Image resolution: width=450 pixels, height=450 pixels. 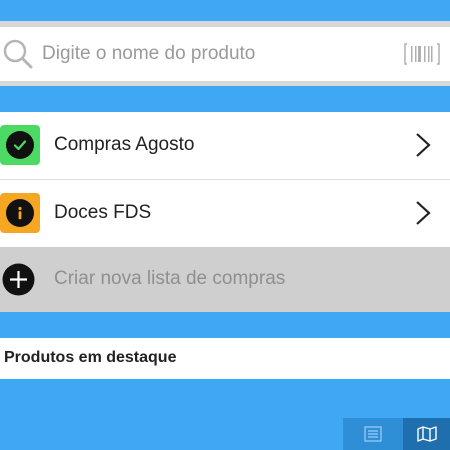 What do you see at coordinates (225, 358) in the screenshot?
I see `featured-products-section: Produtos em destaque` at bounding box center [225, 358].